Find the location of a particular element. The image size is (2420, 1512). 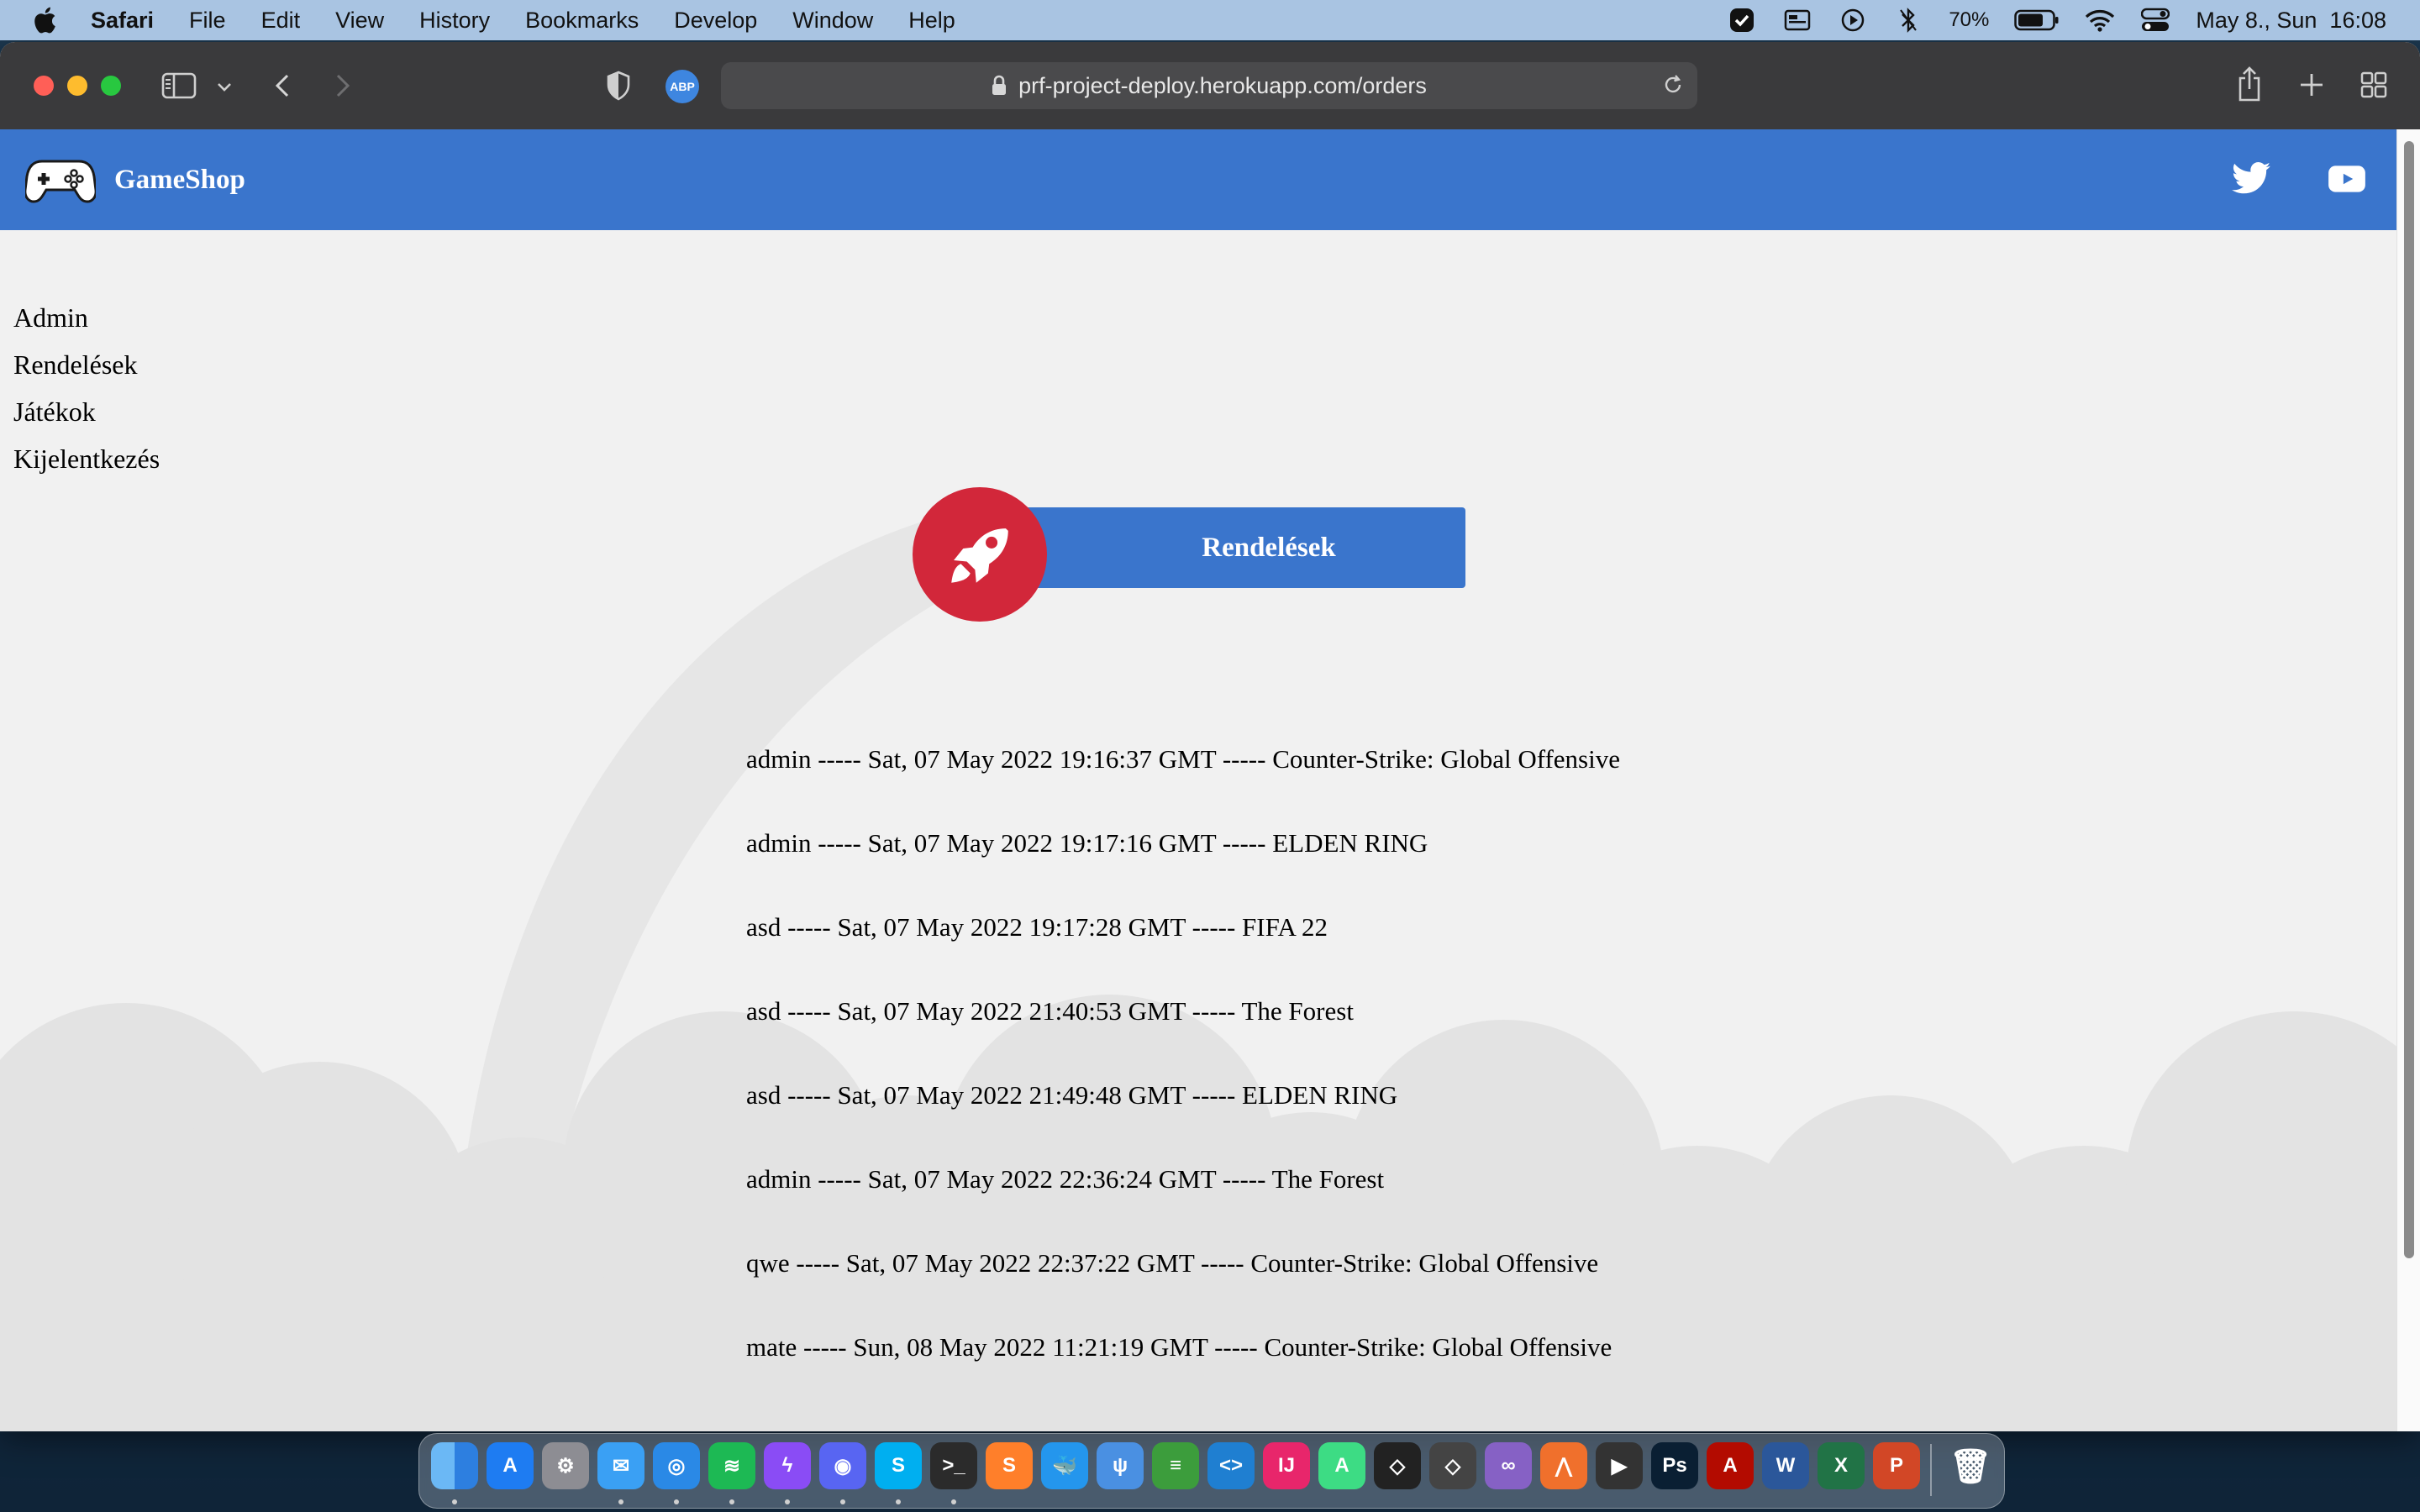

mail-icon: ✉ is located at coordinates (620, 1465).